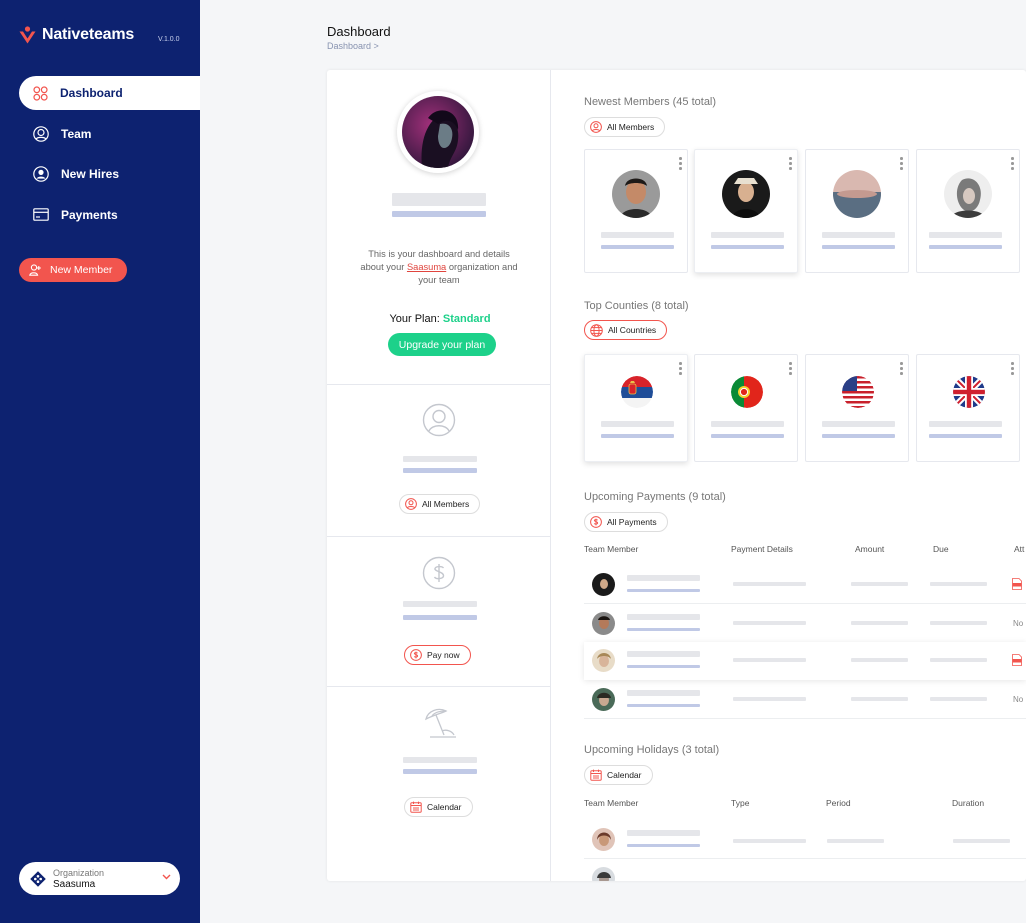  Describe the element at coordinates (76, 35) in the screenshot. I see `brand-logo: Nativeteams` at that location.